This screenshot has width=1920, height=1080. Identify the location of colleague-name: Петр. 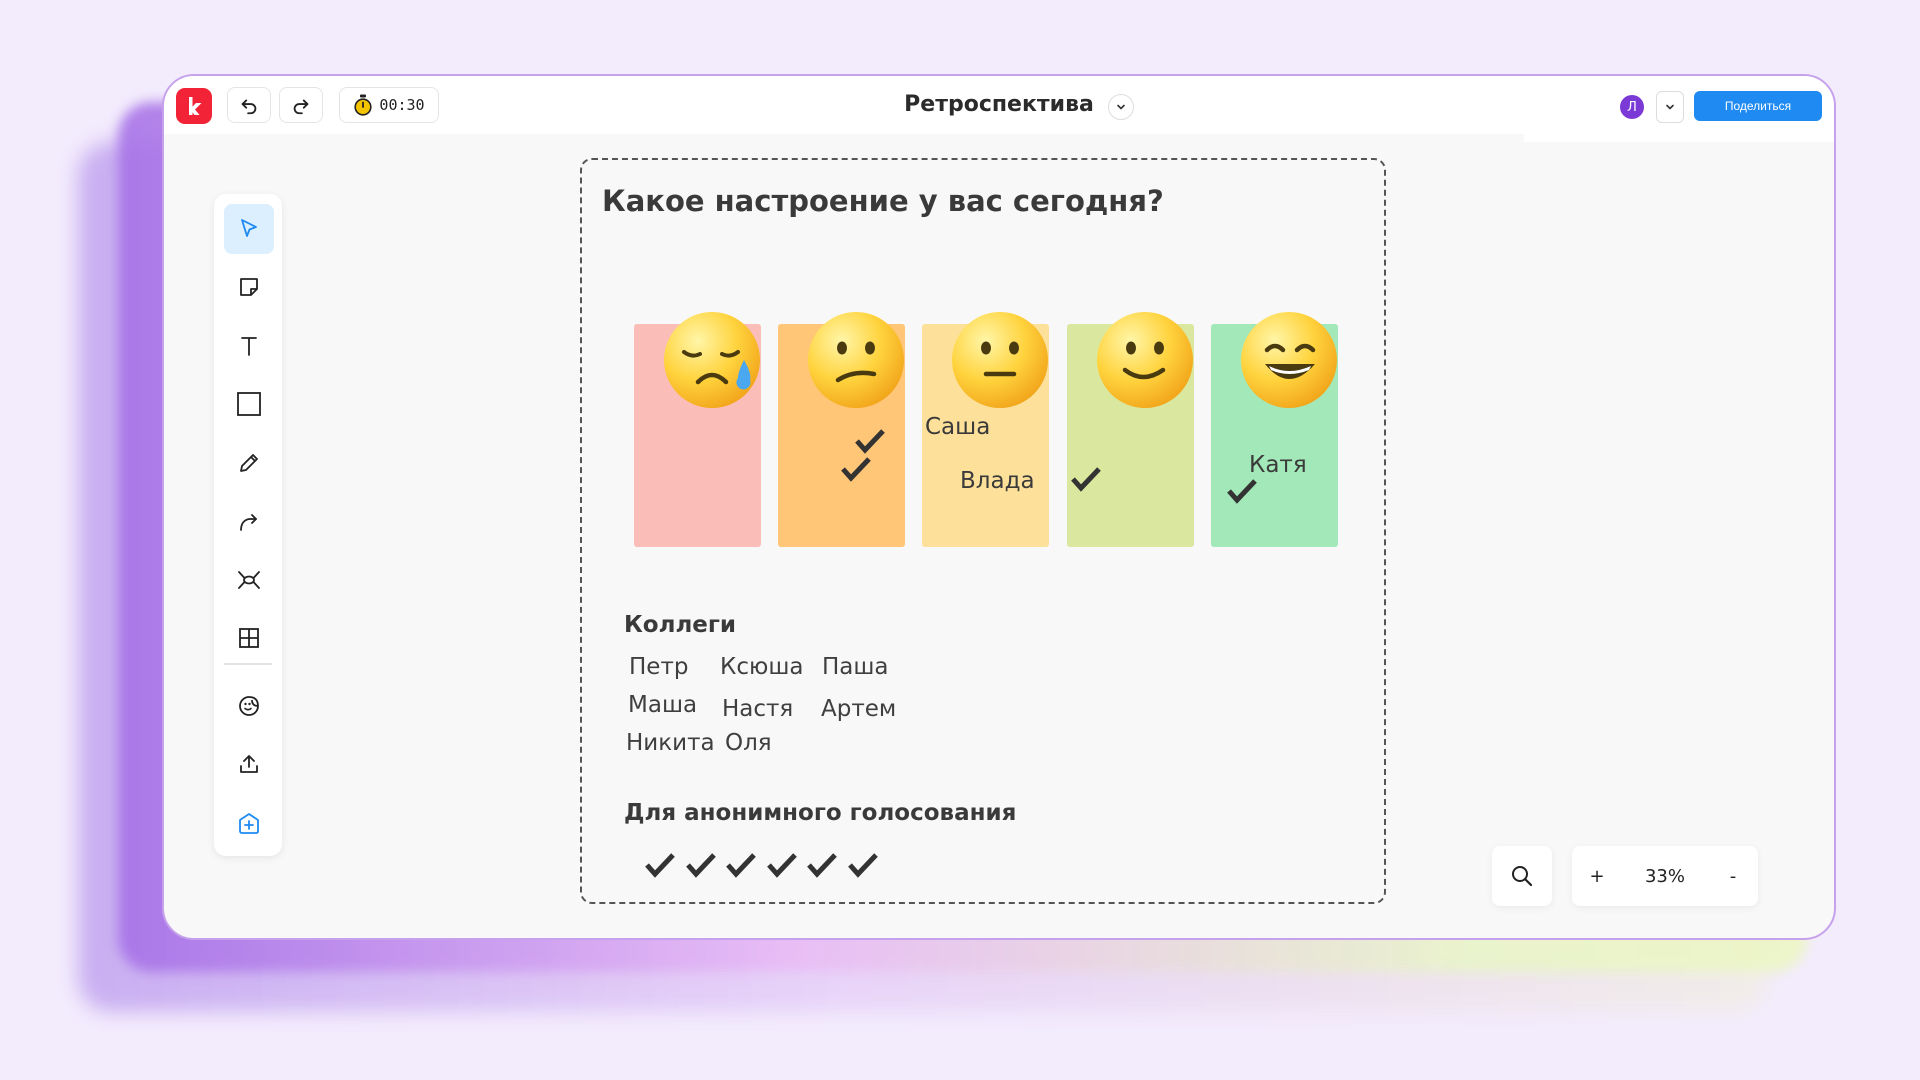
(658, 667).